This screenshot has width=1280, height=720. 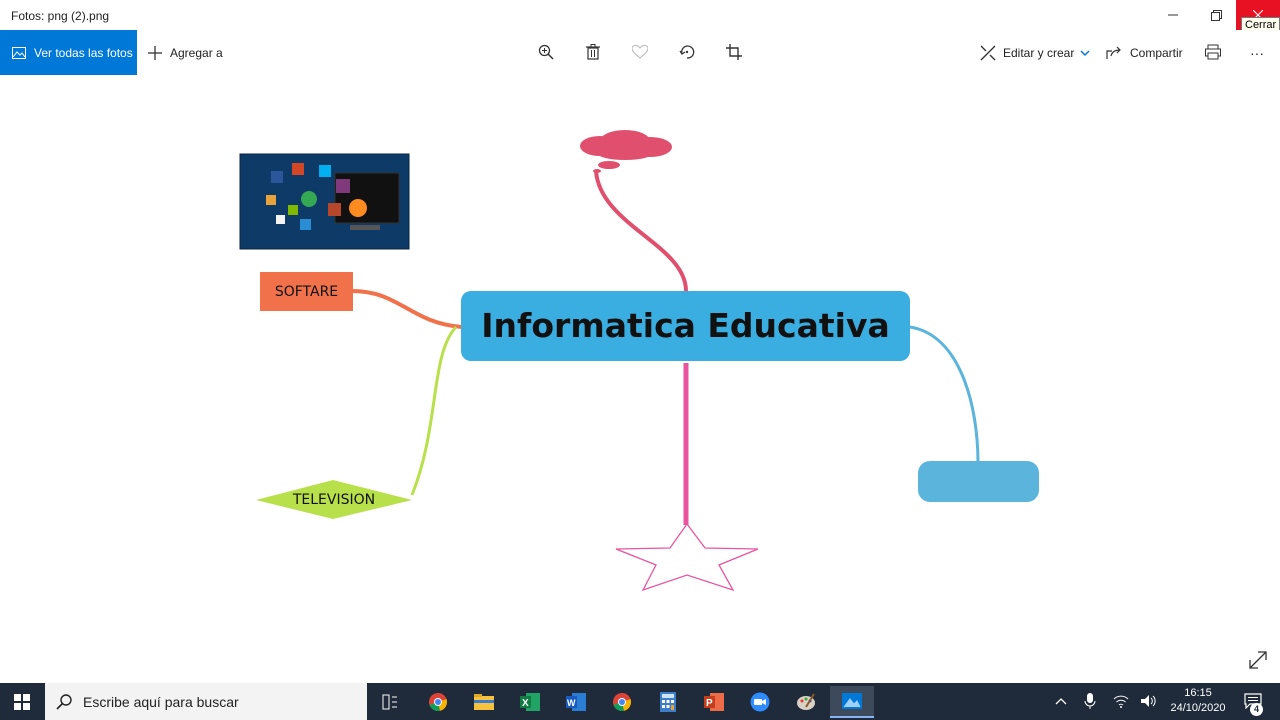 I want to click on software-node-label: SOFTARE, so click(x=306, y=292).